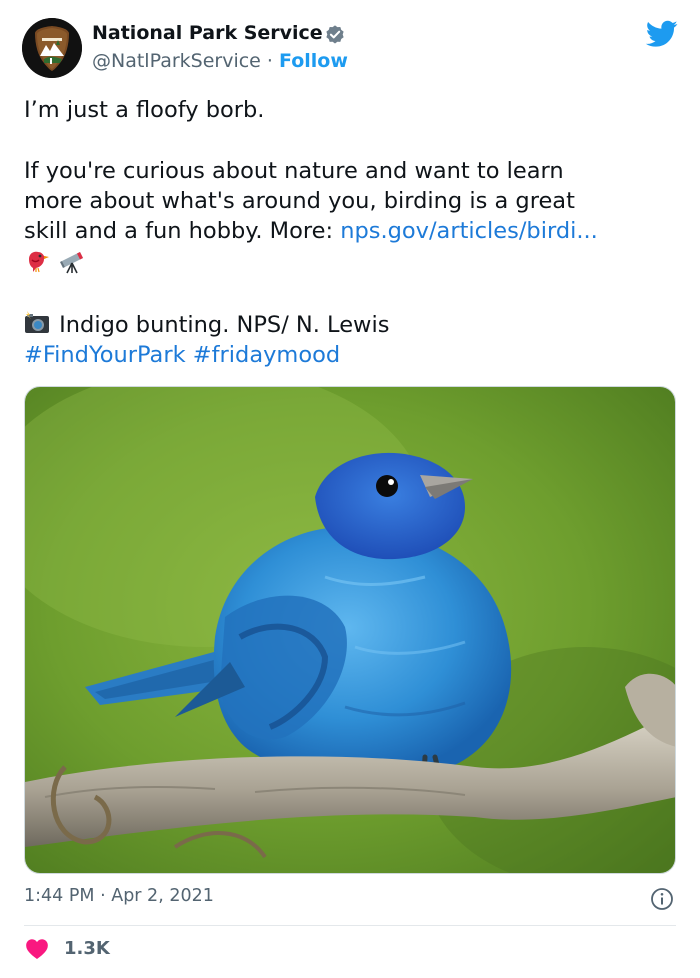  I want to click on handle: @NatlParkService, so click(176, 61).